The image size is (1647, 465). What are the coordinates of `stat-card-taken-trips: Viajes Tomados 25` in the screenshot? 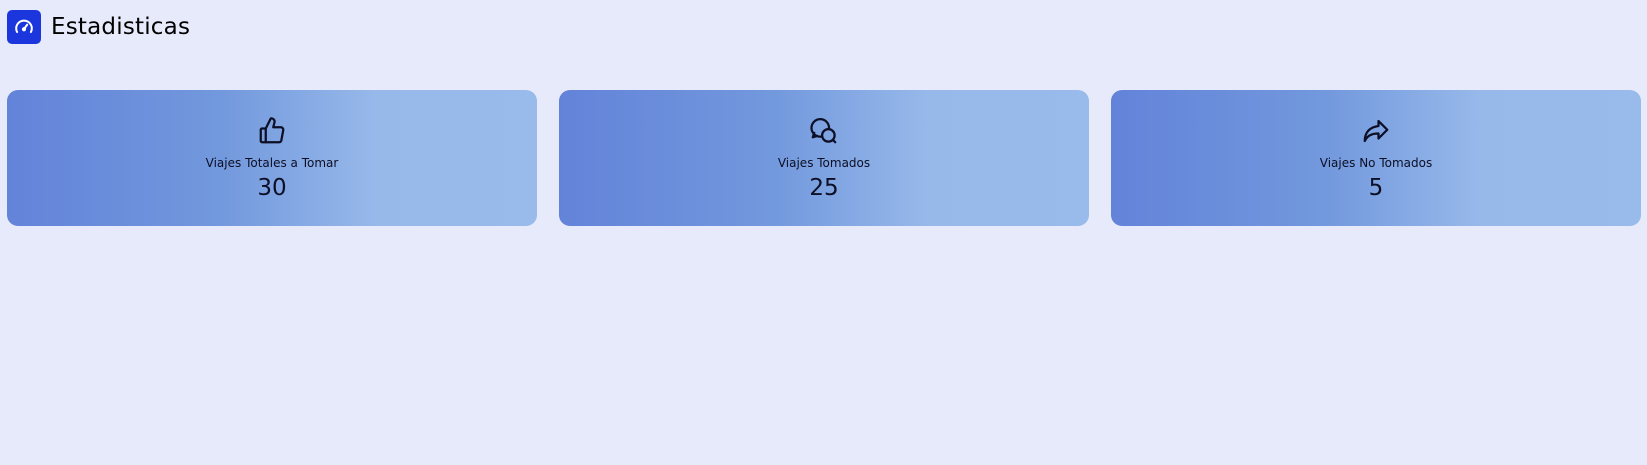 It's located at (824, 158).